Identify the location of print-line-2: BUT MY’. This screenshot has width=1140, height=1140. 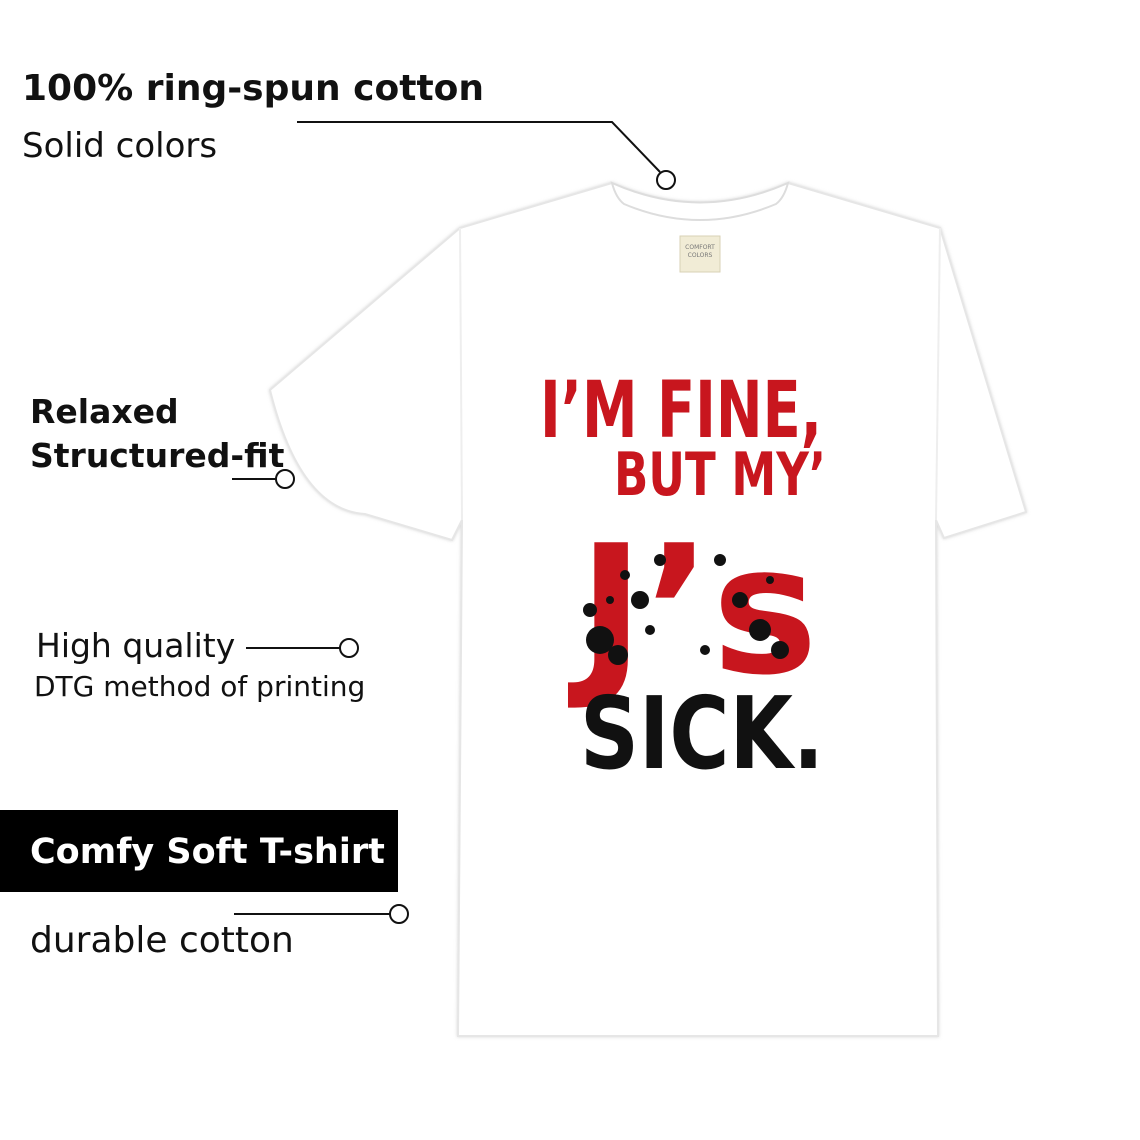
(720, 475).